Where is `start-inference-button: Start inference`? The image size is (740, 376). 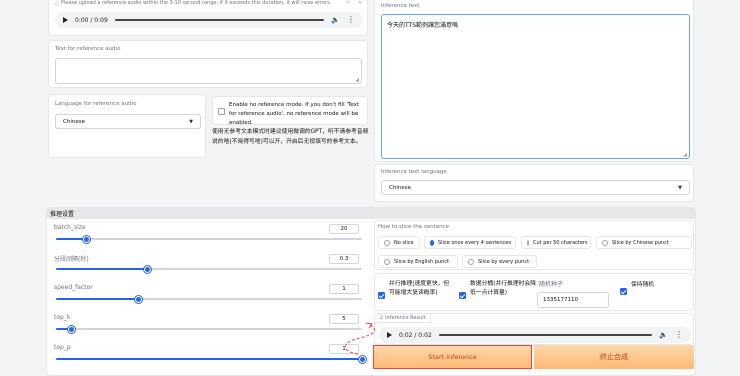
start-inference-button: Start inference is located at coordinates (452, 357).